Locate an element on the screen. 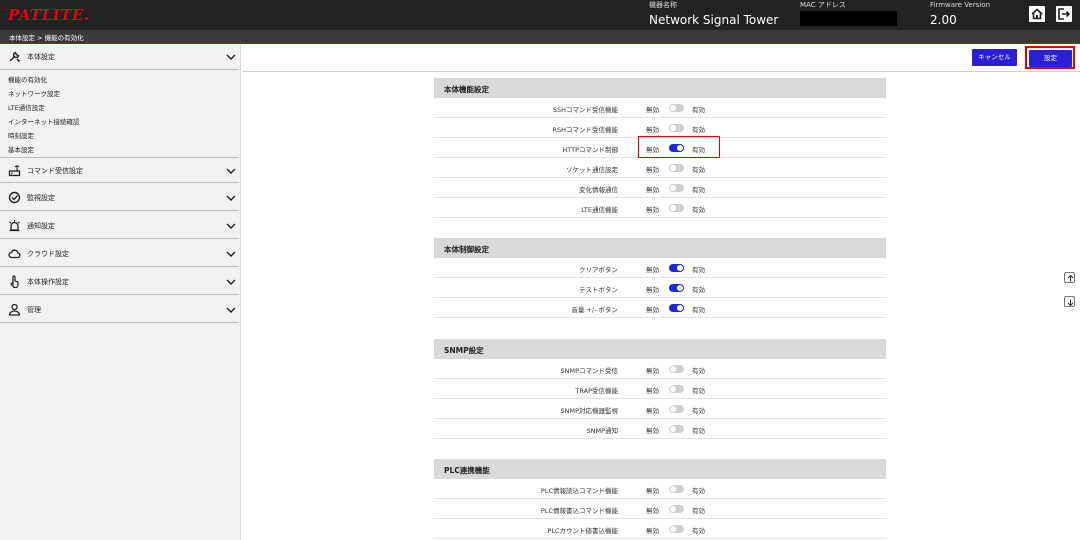 This screenshot has width=1080, height=540. save-button: 設定 is located at coordinates (1050, 58).